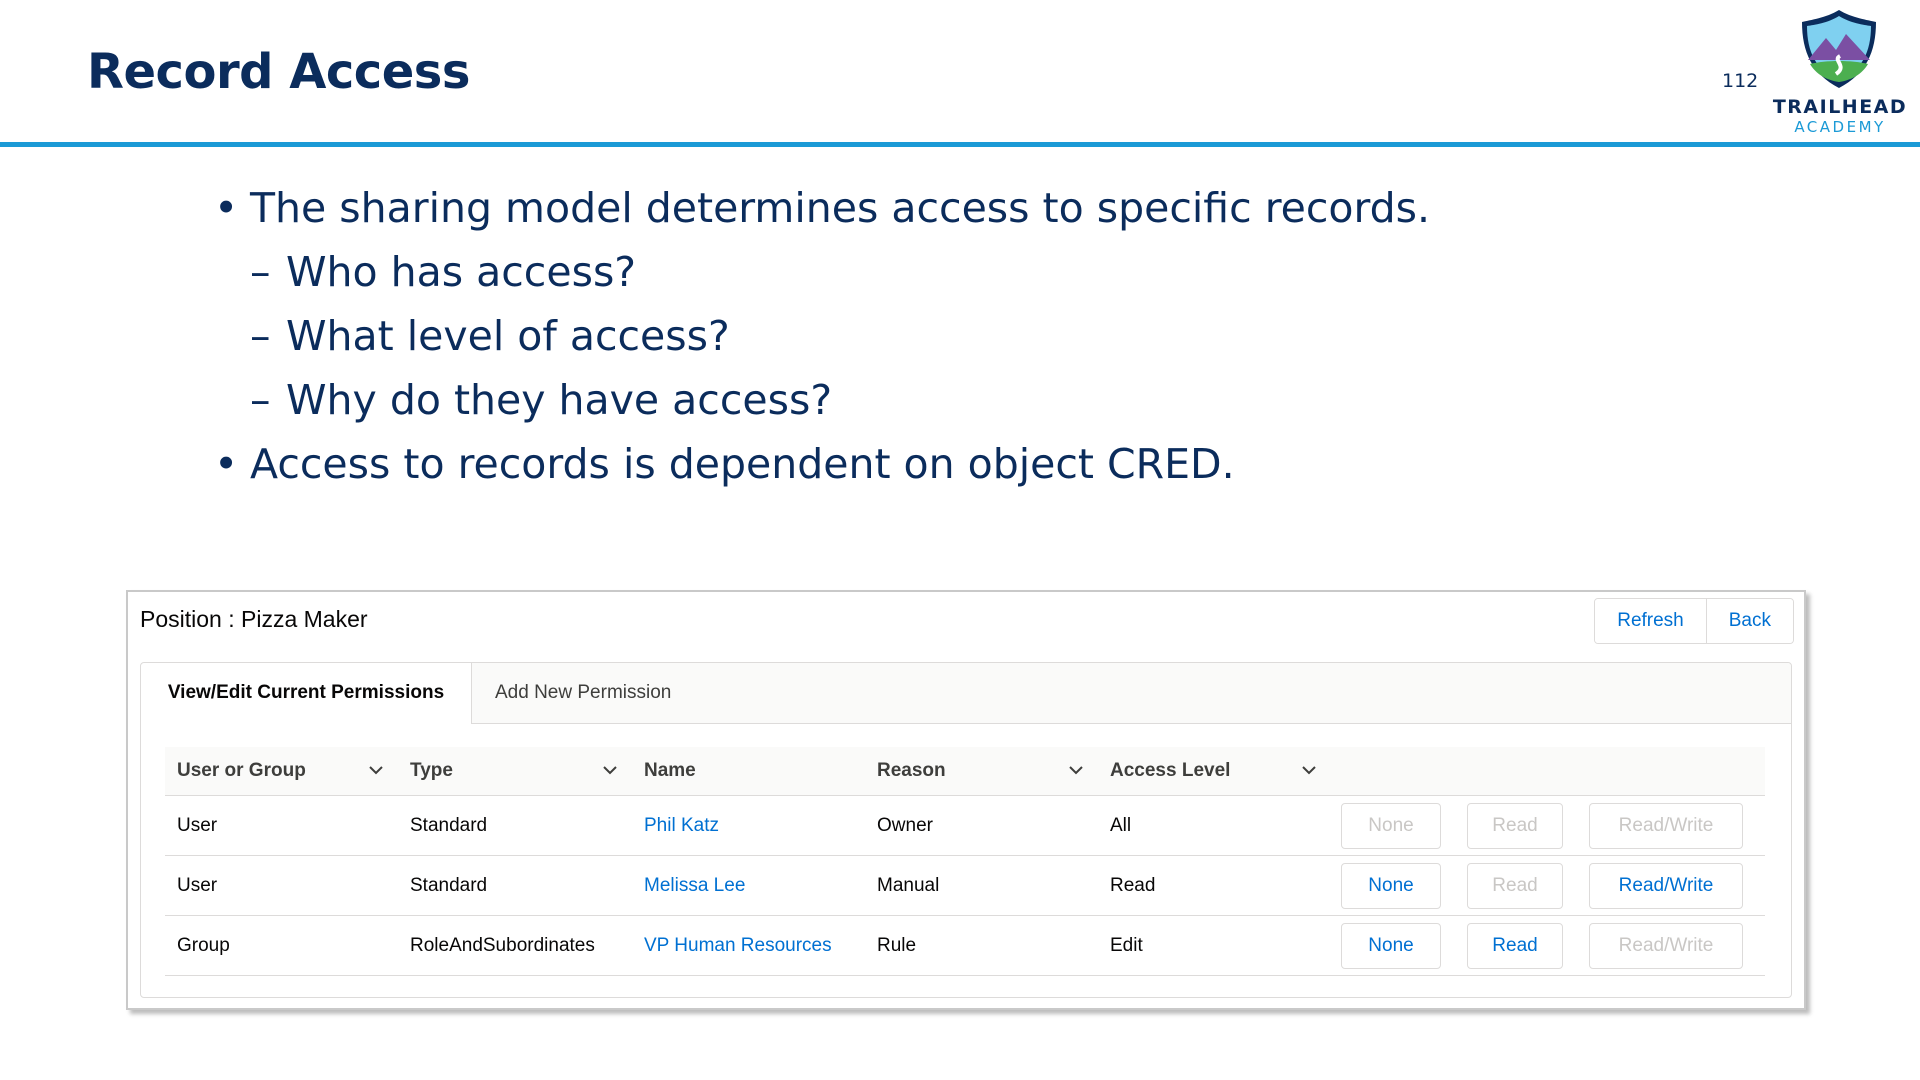  I want to click on title-divider, so click(960, 144).